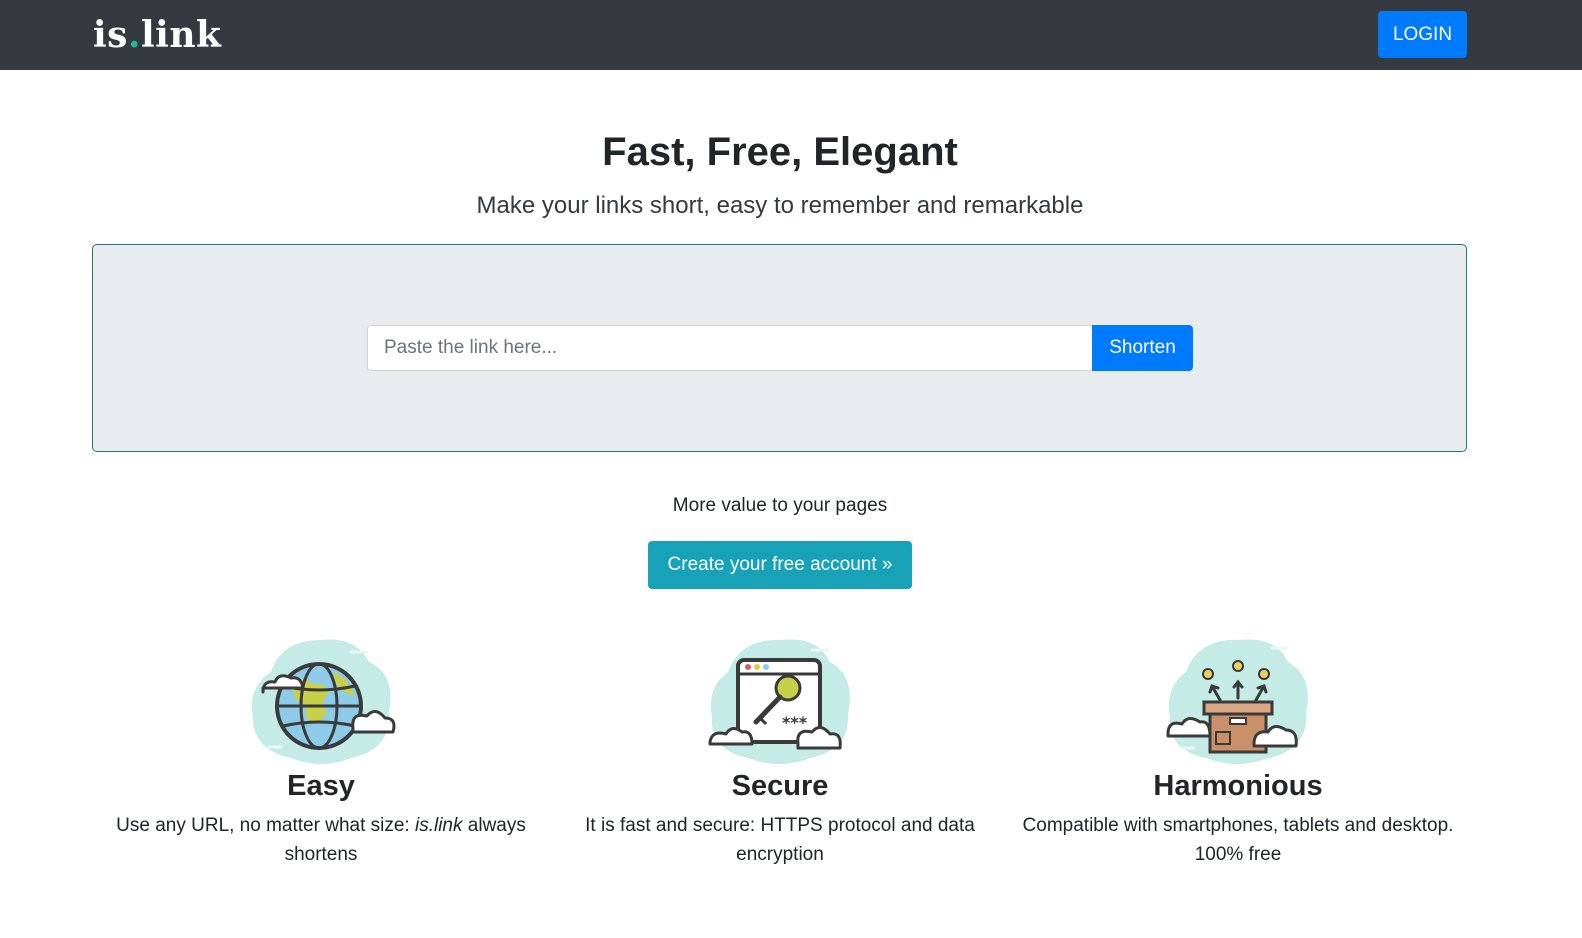 This screenshot has height=938, width=1582. What do you see at coordinates (321, 786) in the screenshot?
I see `feature-title: Easy` at bounding box center [321, 786].